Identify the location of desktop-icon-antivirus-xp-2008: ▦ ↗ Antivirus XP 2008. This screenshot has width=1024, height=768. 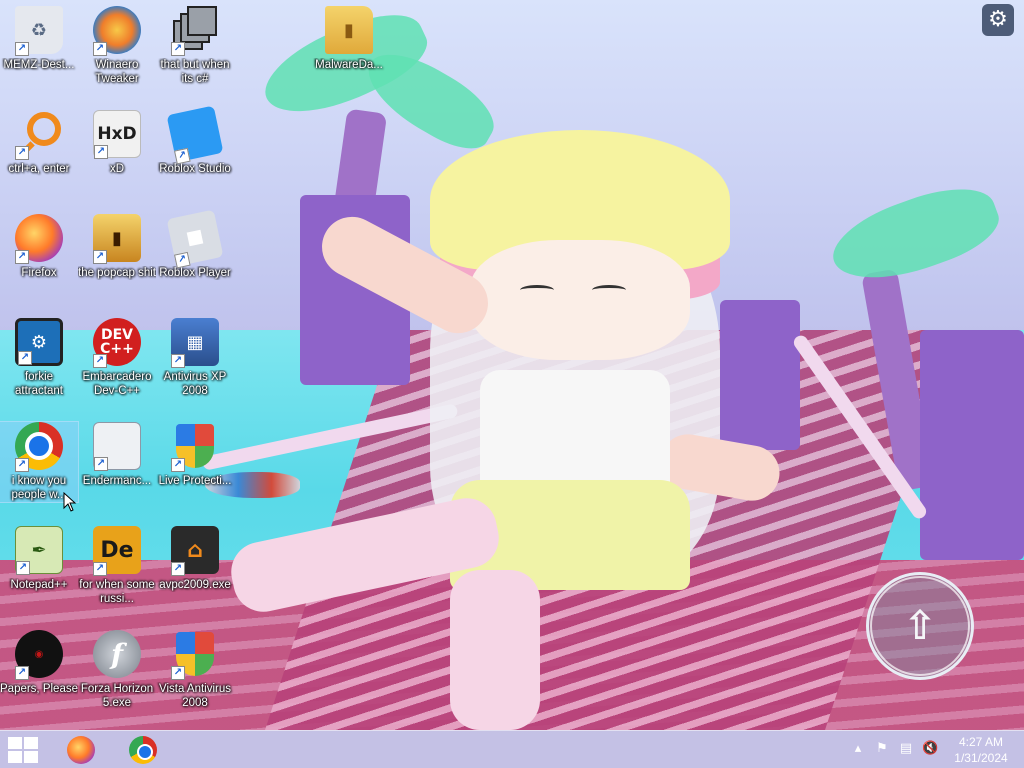
(195, 358).